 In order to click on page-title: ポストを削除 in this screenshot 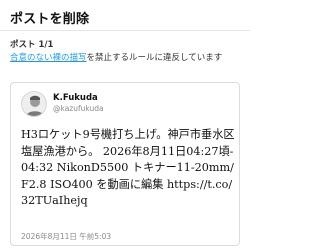, I will do `click(50, 19)`.